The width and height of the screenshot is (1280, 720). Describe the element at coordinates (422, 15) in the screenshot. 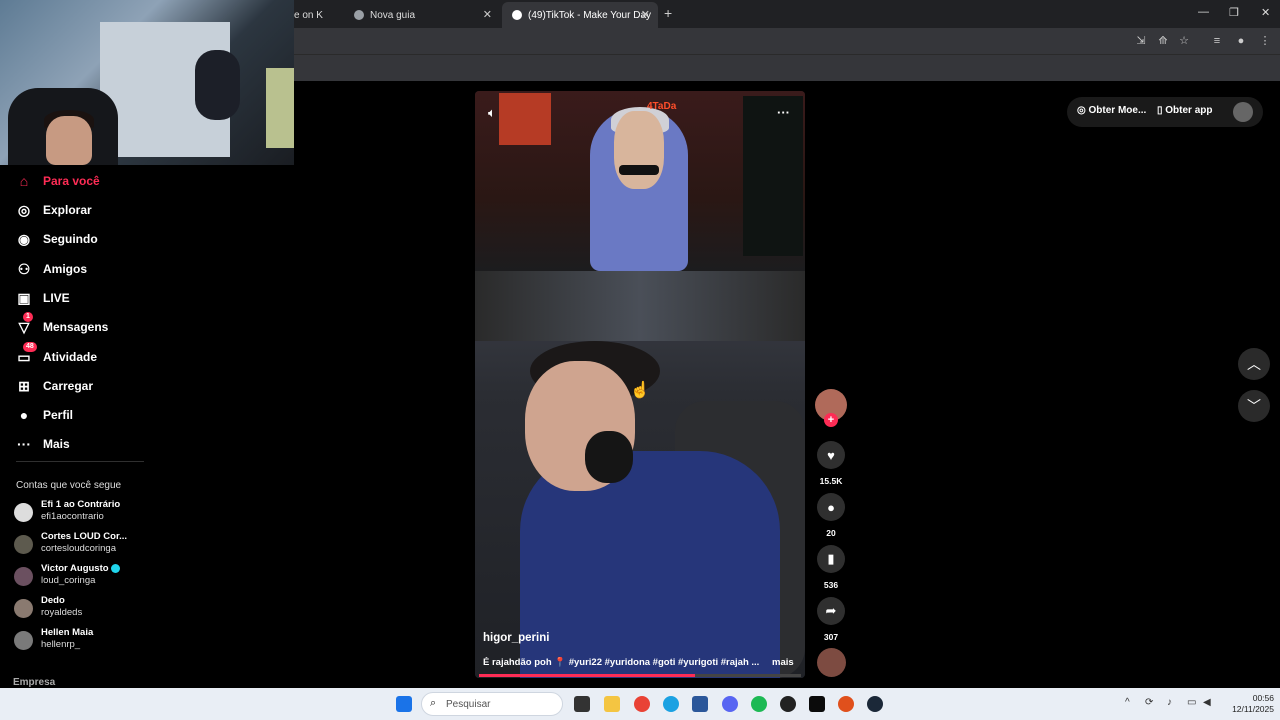

I see `tab-nova-guia: Nova guia ✕` at that location.